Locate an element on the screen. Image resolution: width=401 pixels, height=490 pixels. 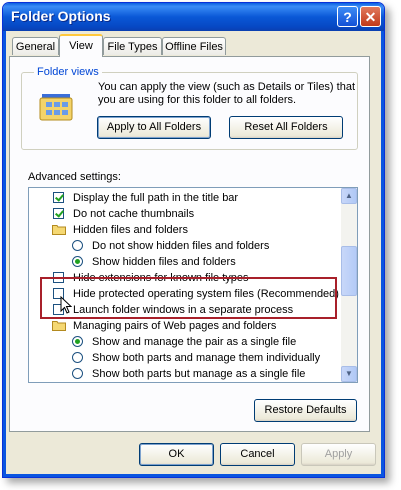
folder-views-title: Folder views is located at coordinates (68, 72).